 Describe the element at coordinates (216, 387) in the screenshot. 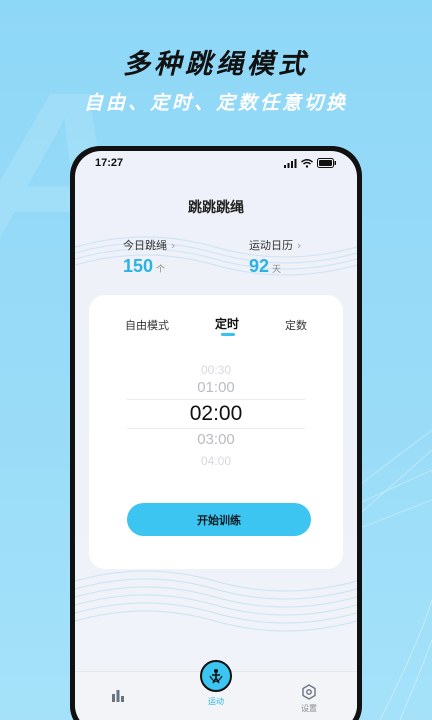

I see `picker-option: 01:00` at that location.